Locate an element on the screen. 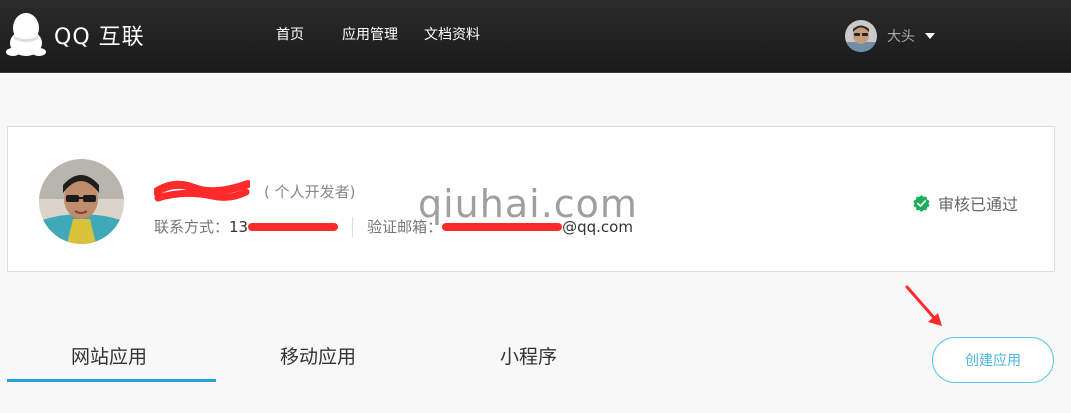 The image size is (1071, 413). divider is located at coordinates (353, 226).